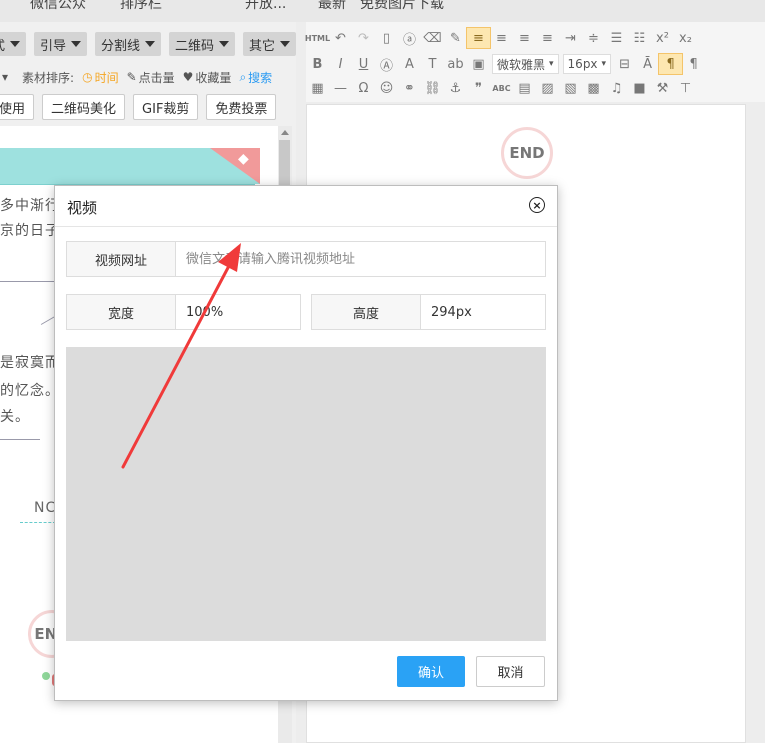 This screenshot has width=765, height=743. I want to click on material-text: 是寂寞而, so click(30, 363).